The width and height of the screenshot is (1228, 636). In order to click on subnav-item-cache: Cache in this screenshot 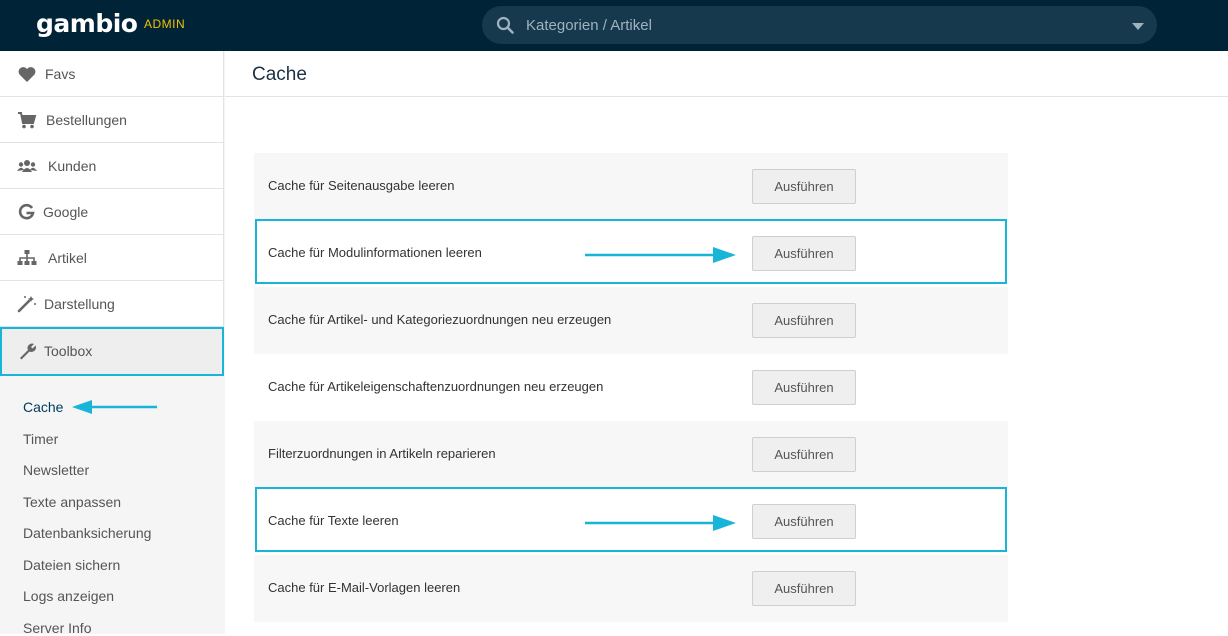, I will do `click(43, 407)`.